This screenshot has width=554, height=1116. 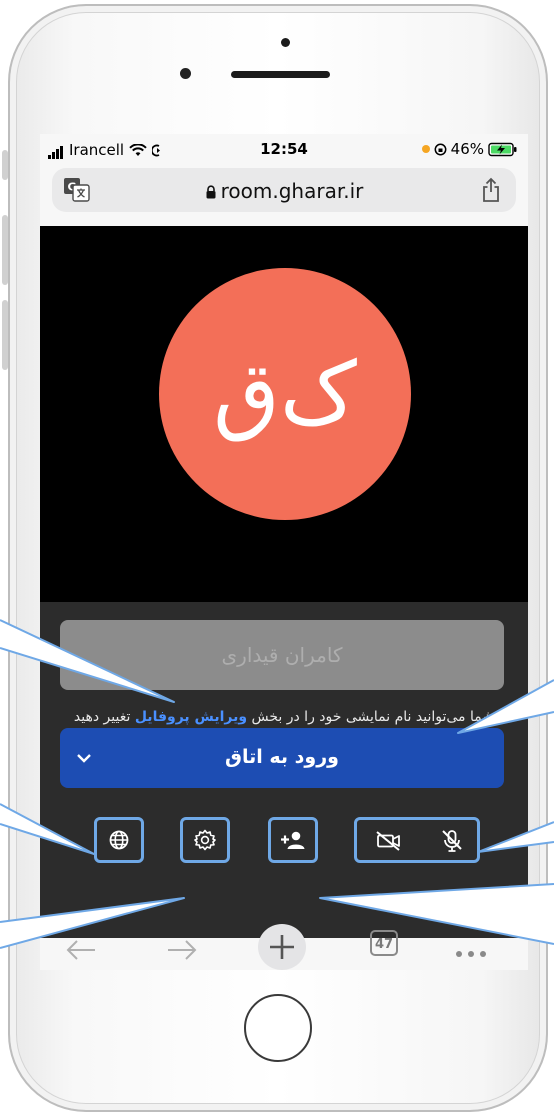 What do you see at coordinates (191, 717) in the screenshot?
I see `edit-profile-link: ویرایش پروفایل` at bounding box center [191, 717].